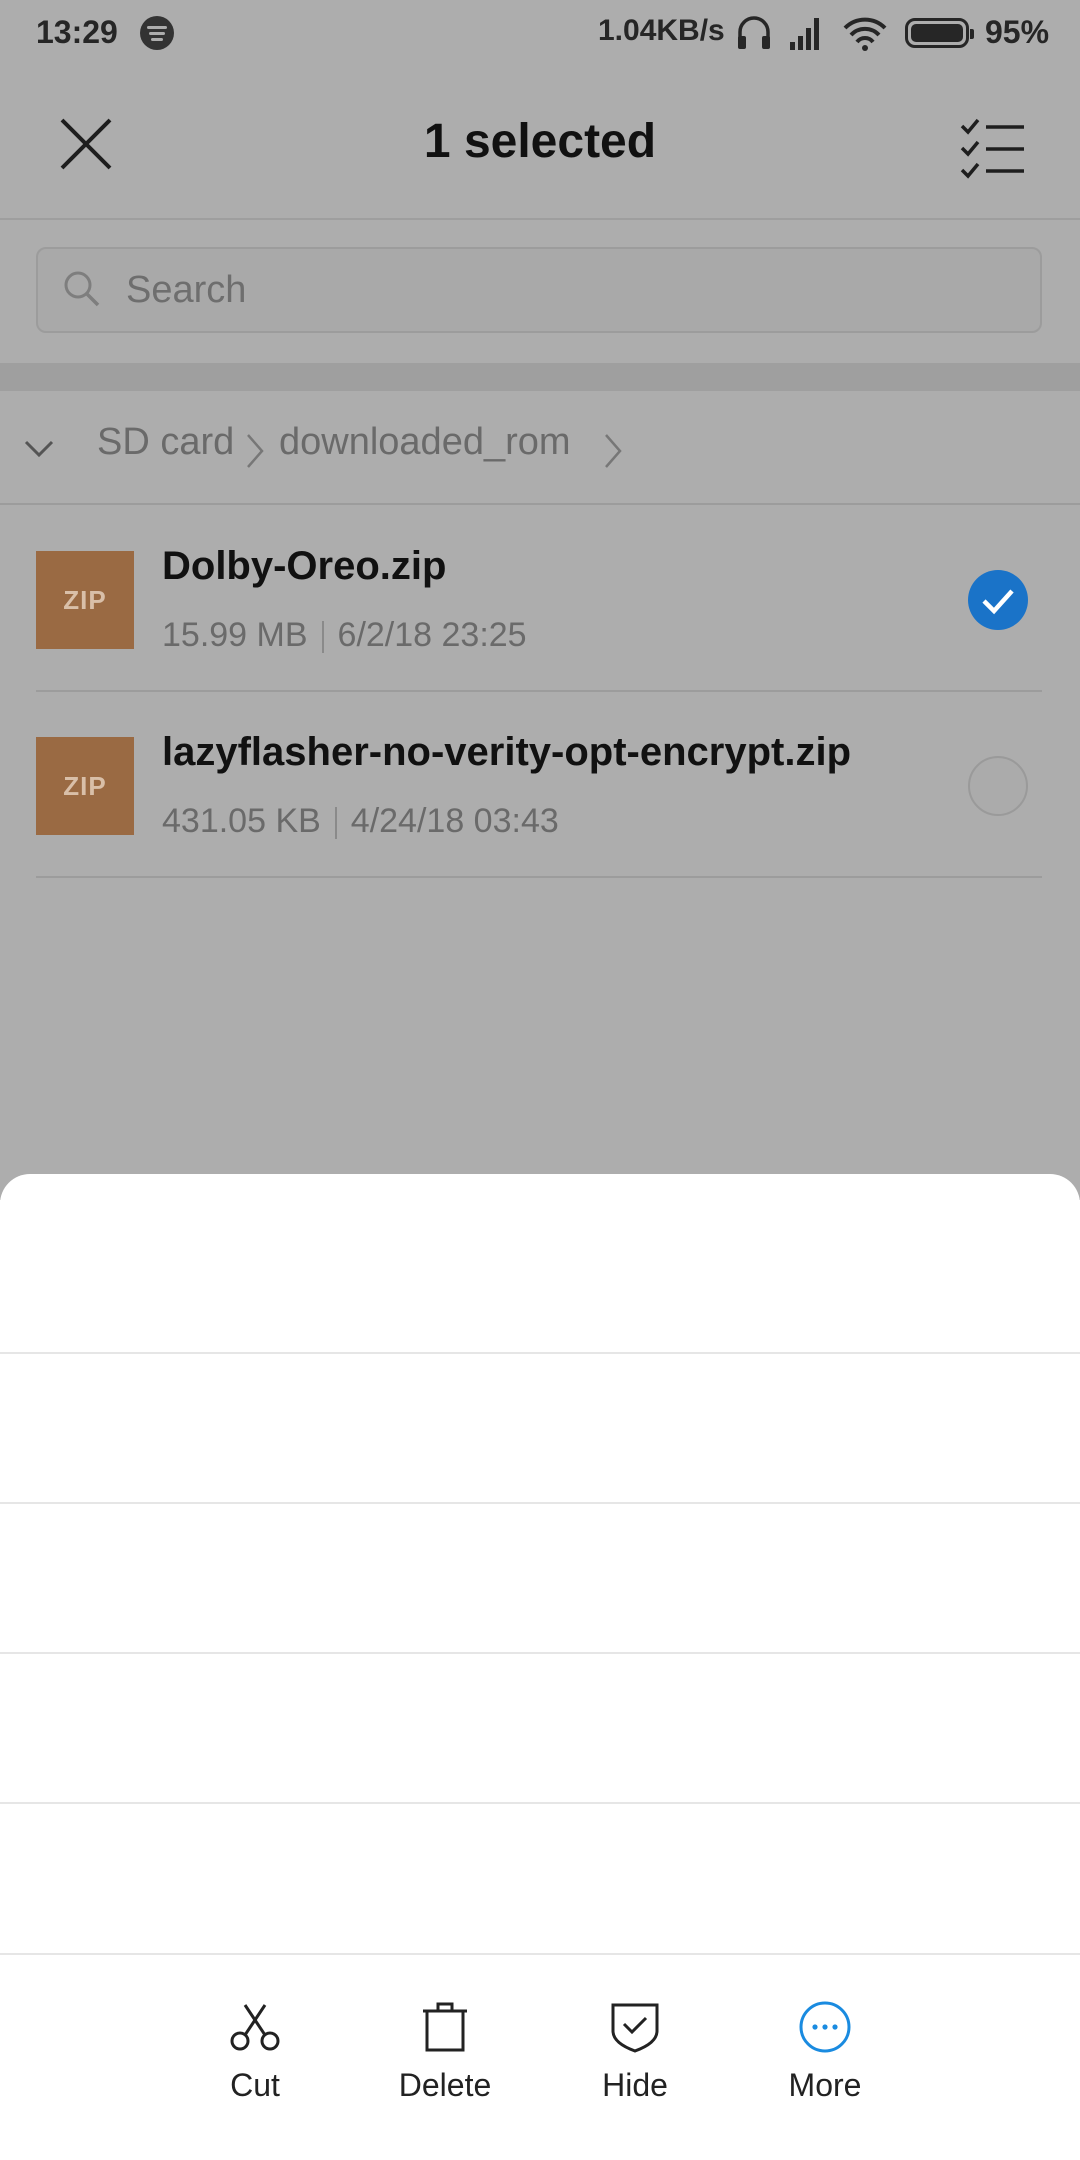 The height and width of the screenshot is (2160, 1080). I want to click on search-icon, so click(82, 289).